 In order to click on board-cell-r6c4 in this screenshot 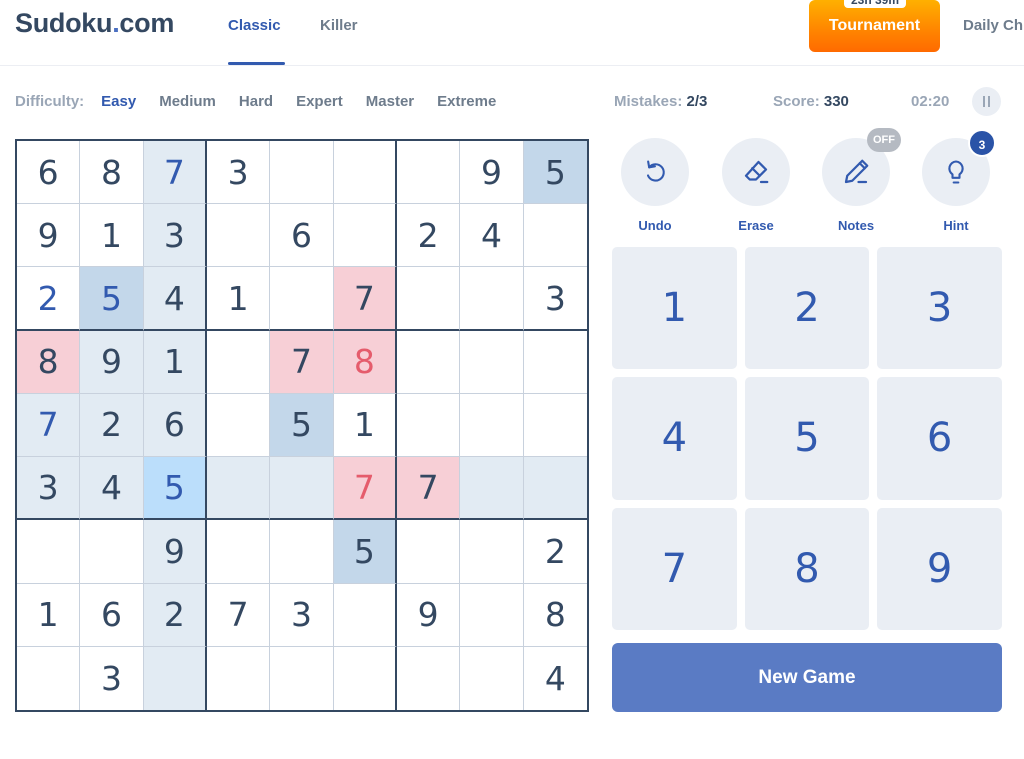, I will do `click(238, 489)`.